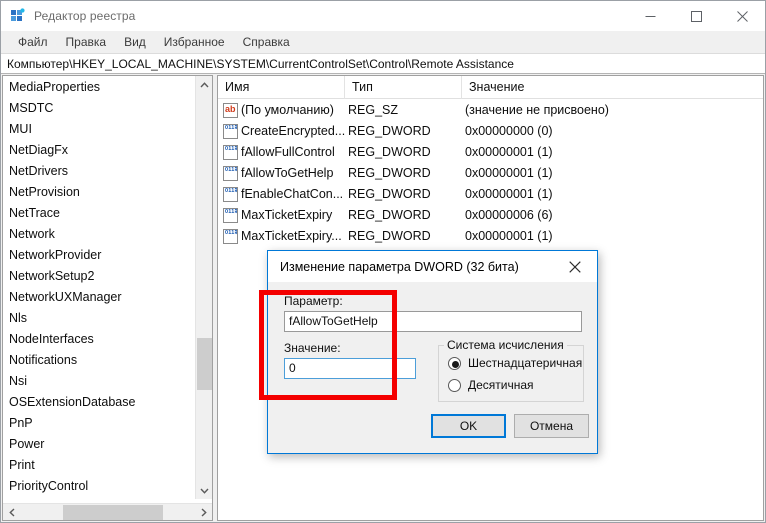 The width and height of the screenshot is (766, 523). What do you see at coordinates (511, 373) in the screenshot?
I see `base-radio-group` at bounding box center [511, 373].